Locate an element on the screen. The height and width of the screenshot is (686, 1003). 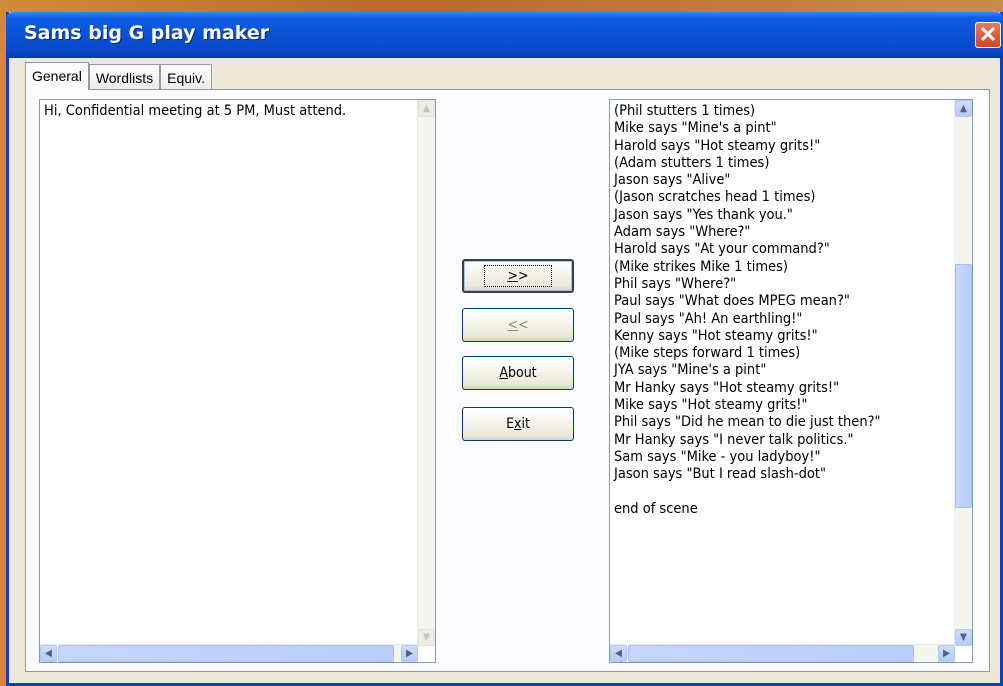
output-scroll-right-button: ▶ is located at coordinates (946, 653).